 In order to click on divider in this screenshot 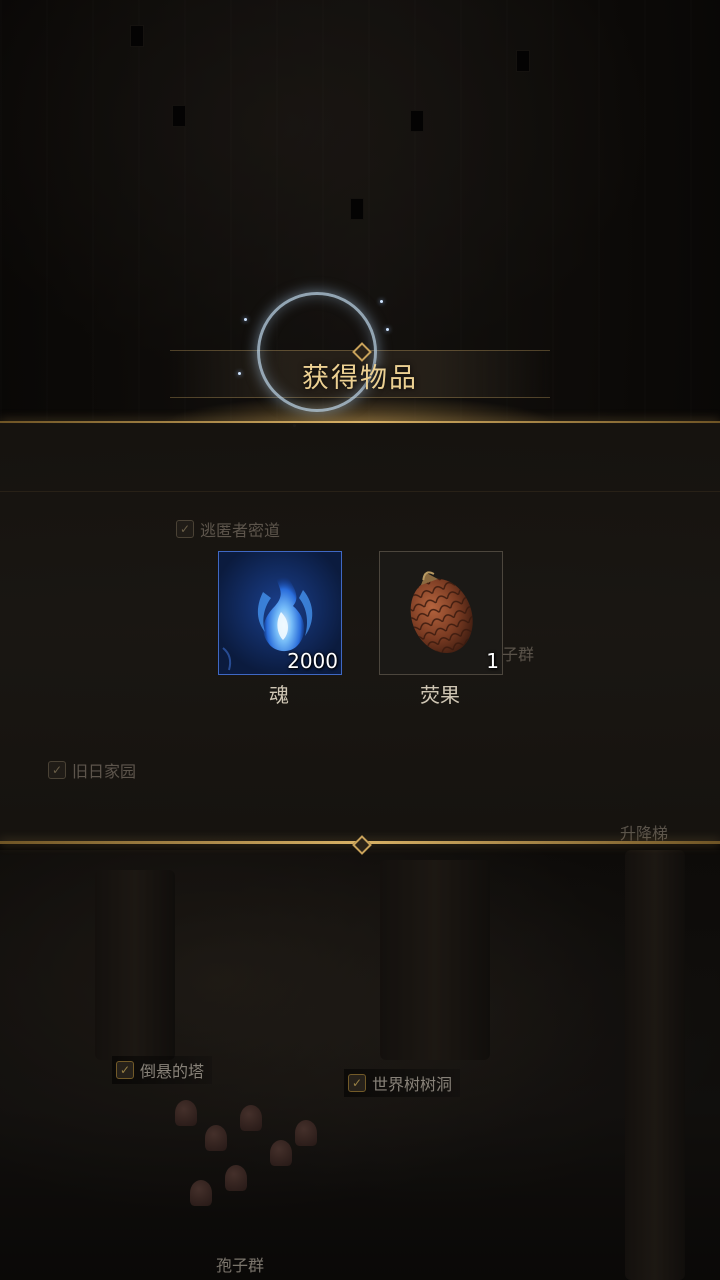, I will do `click(360, 491)`.